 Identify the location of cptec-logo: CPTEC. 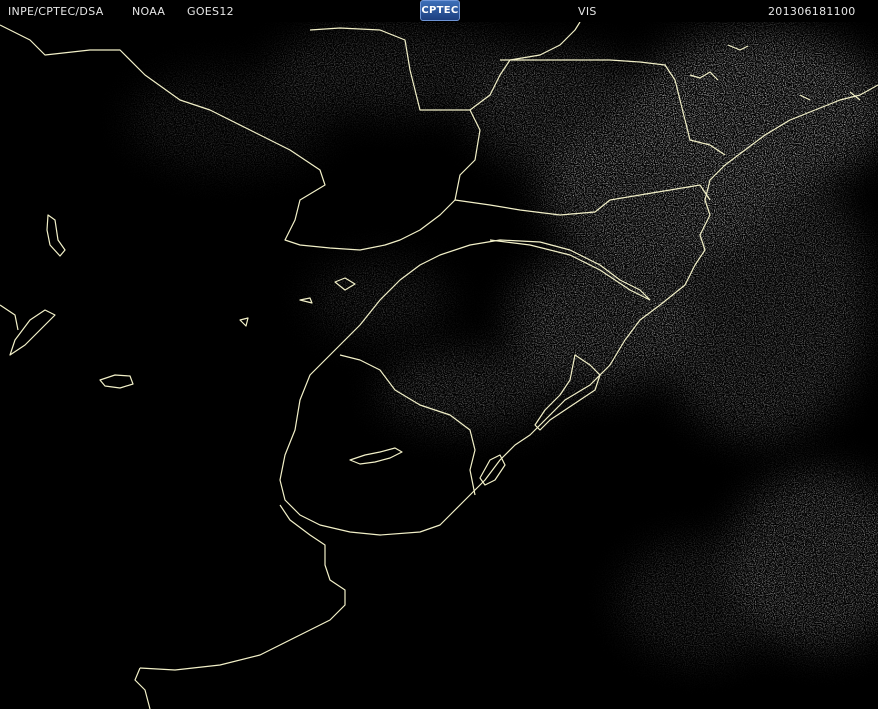
(440, 10).